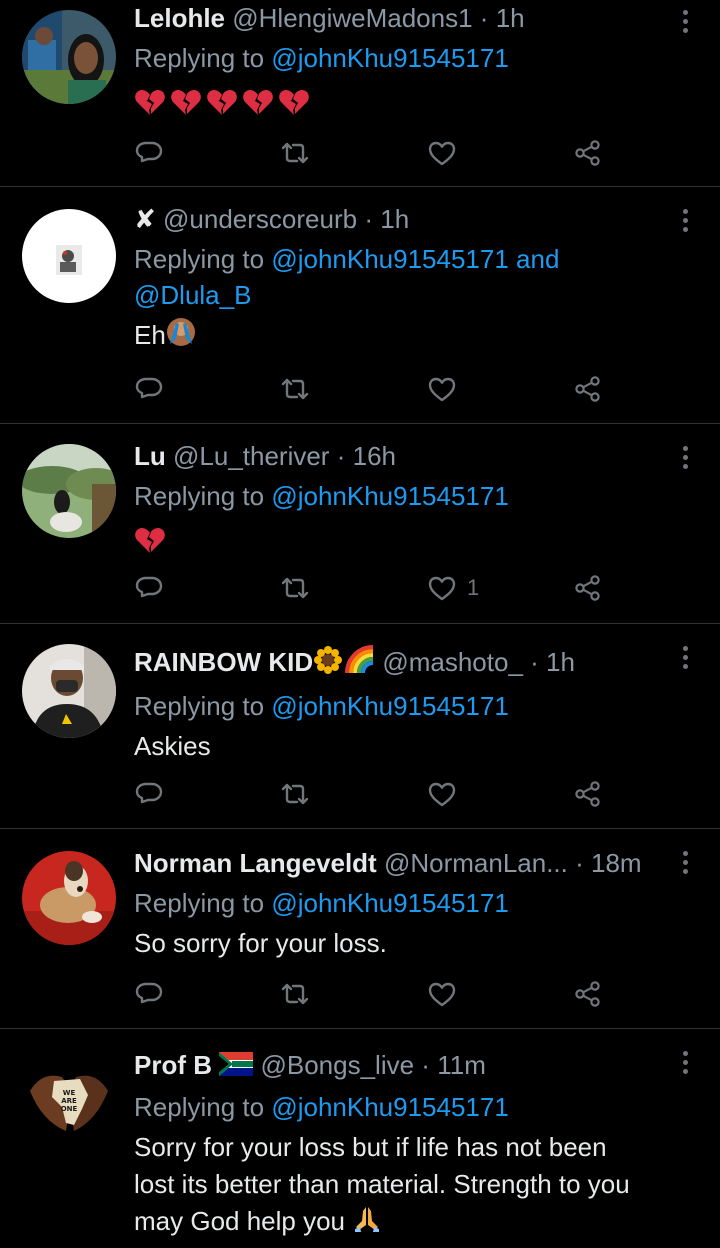 This screenshot has width=720, height=1248. I want to click on tweet-header: Lelohle @HlengiweMadons1 · 1h, so click(399, 18).